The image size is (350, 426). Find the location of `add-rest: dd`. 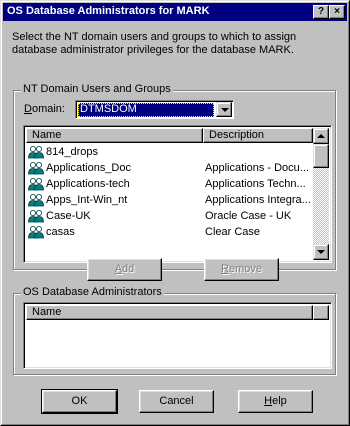

add-rest: dd is located at coordinates (128, 269).